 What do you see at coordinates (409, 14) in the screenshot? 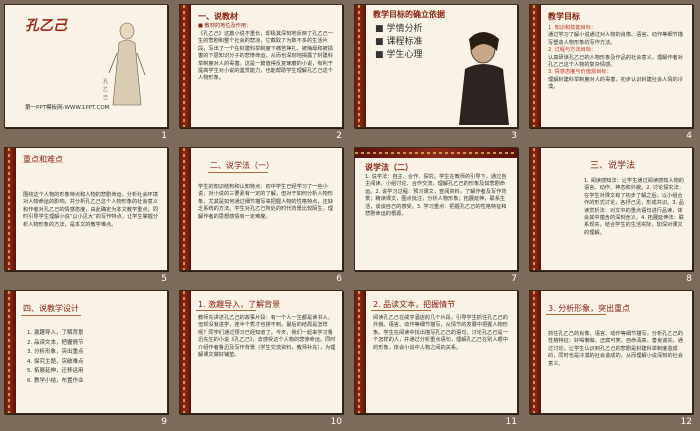
I see `slide-3-title: 教学目标的确立依据` at bounding box center [409, 14].